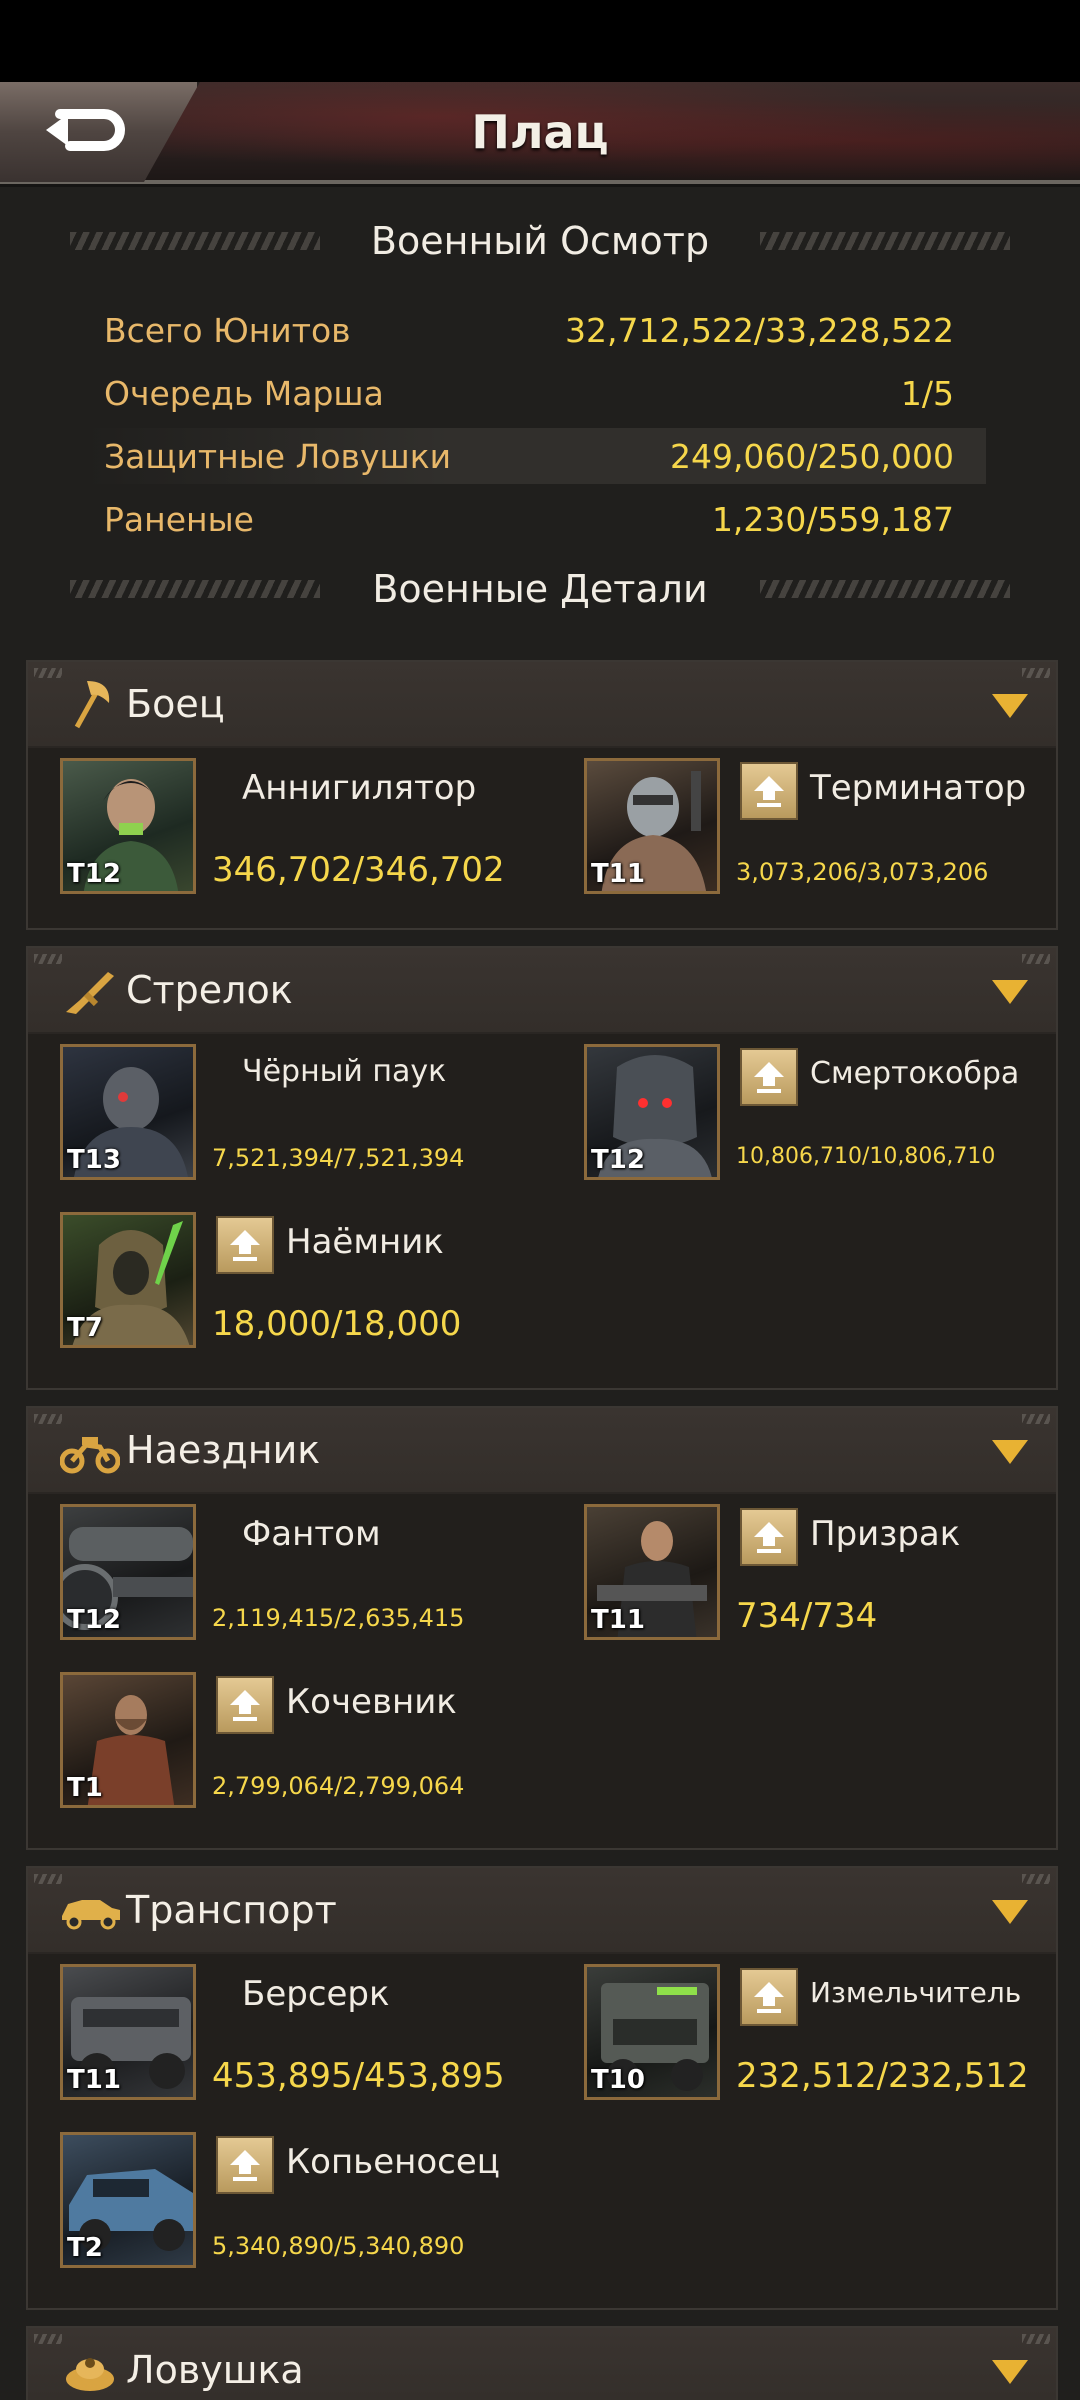 Image resolution: width=1080 pixels, height=2400 pixels. I want to click on category-header-trap: Ловушка, so click(542, 2364).